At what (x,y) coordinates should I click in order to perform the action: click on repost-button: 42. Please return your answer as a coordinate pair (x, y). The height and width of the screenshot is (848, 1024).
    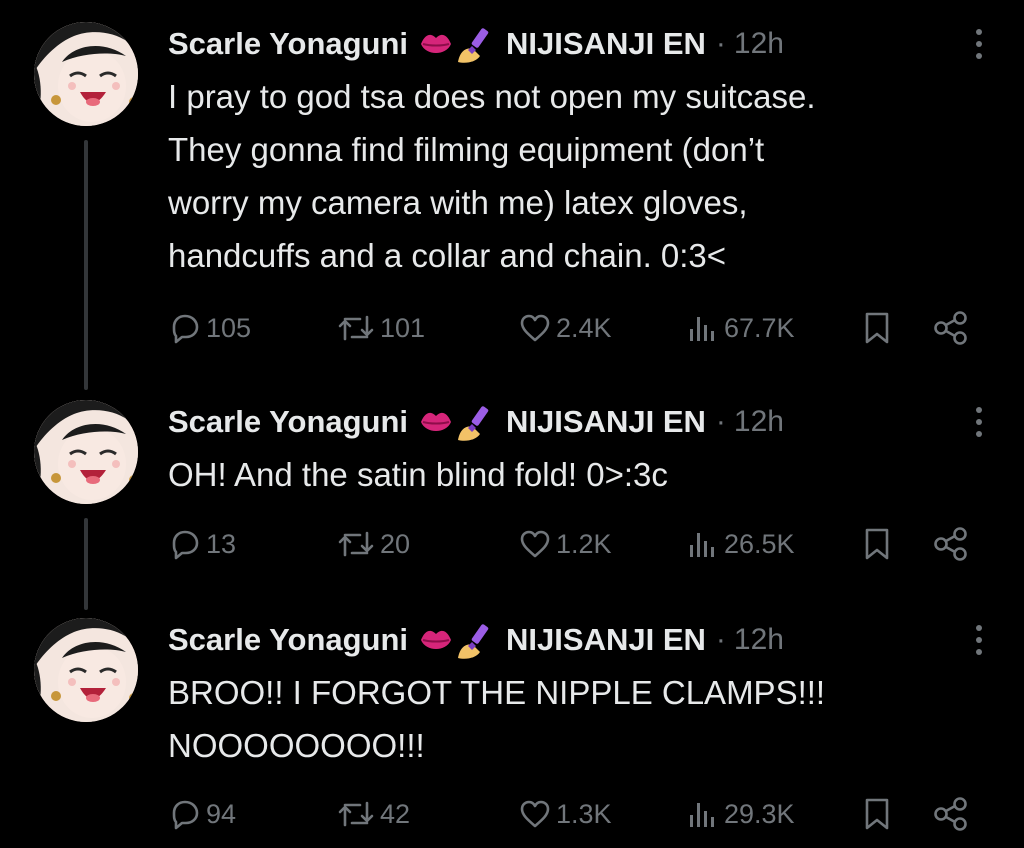
    Looking at the image, I should click on (373, 814).